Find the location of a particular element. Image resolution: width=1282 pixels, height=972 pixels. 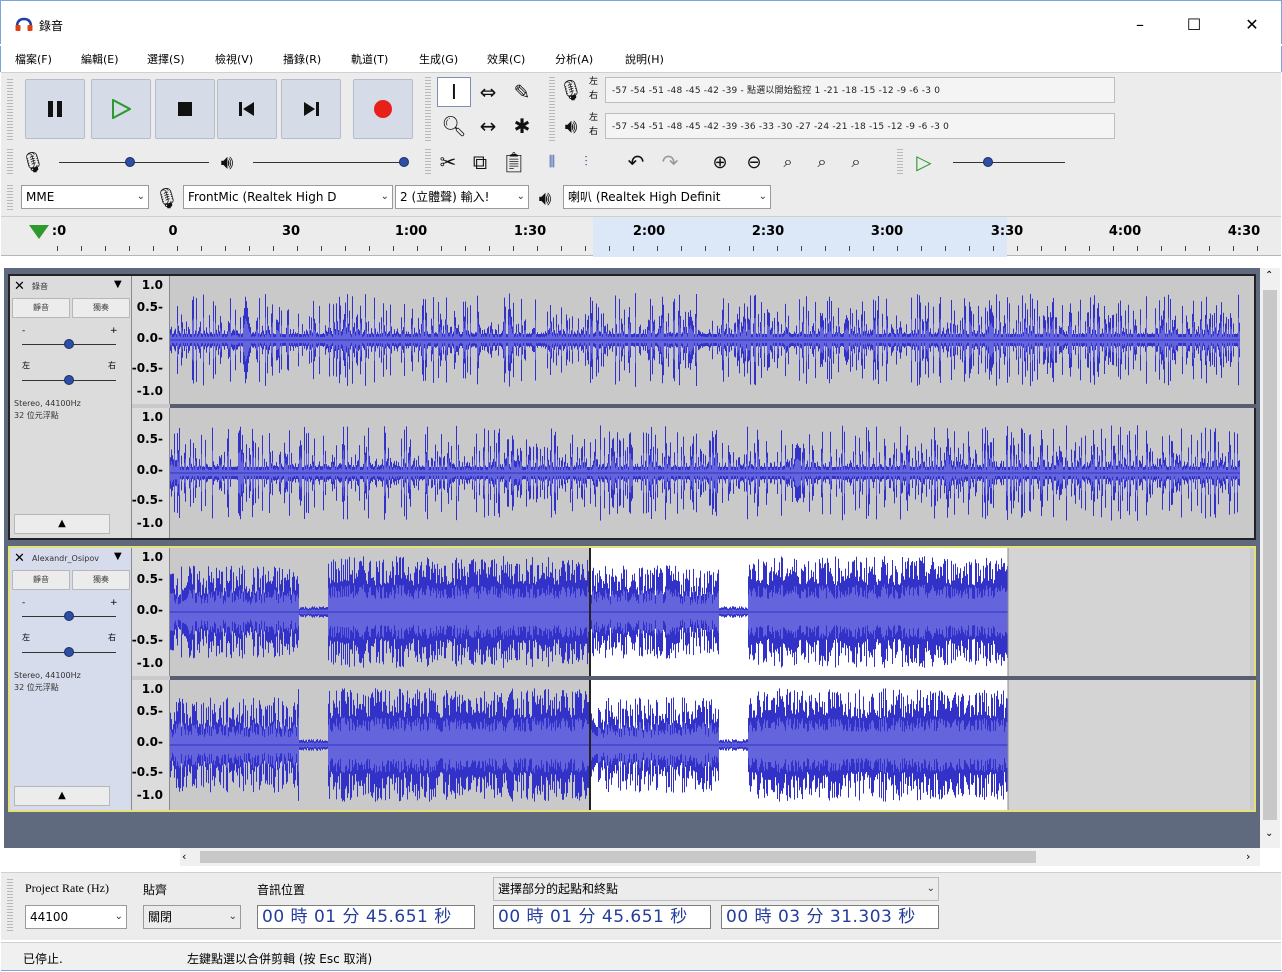

play-at-speed-icon: ▷ is located at coordinates (924, 162).